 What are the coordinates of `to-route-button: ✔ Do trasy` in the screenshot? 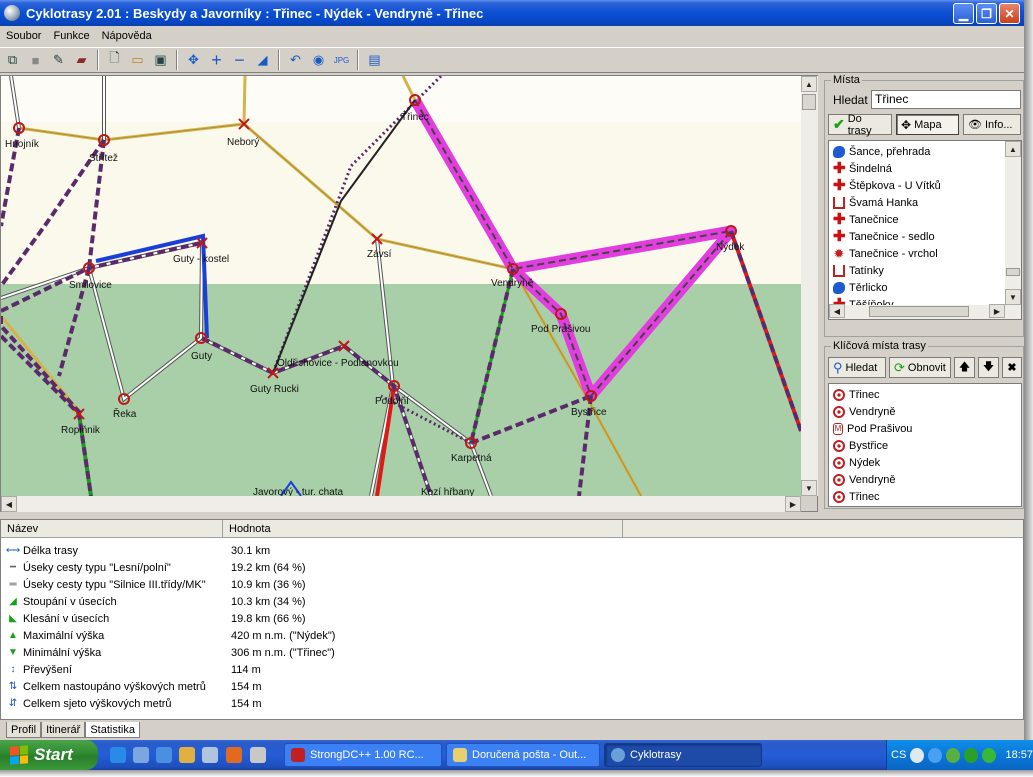 It's located at (860, 125).